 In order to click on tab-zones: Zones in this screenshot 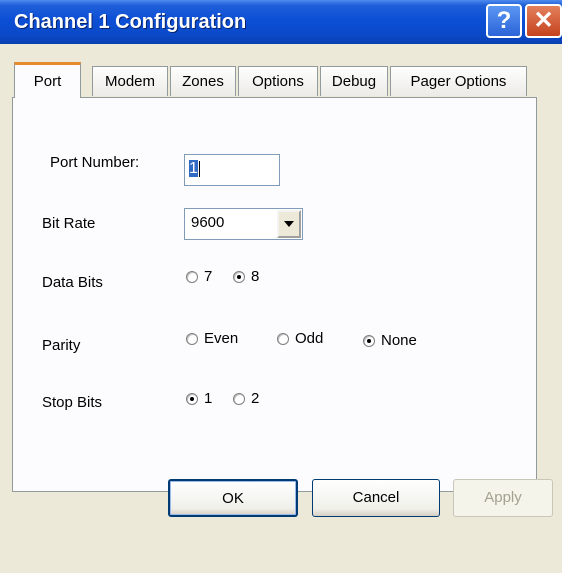, I will do `click(203, 81)`.